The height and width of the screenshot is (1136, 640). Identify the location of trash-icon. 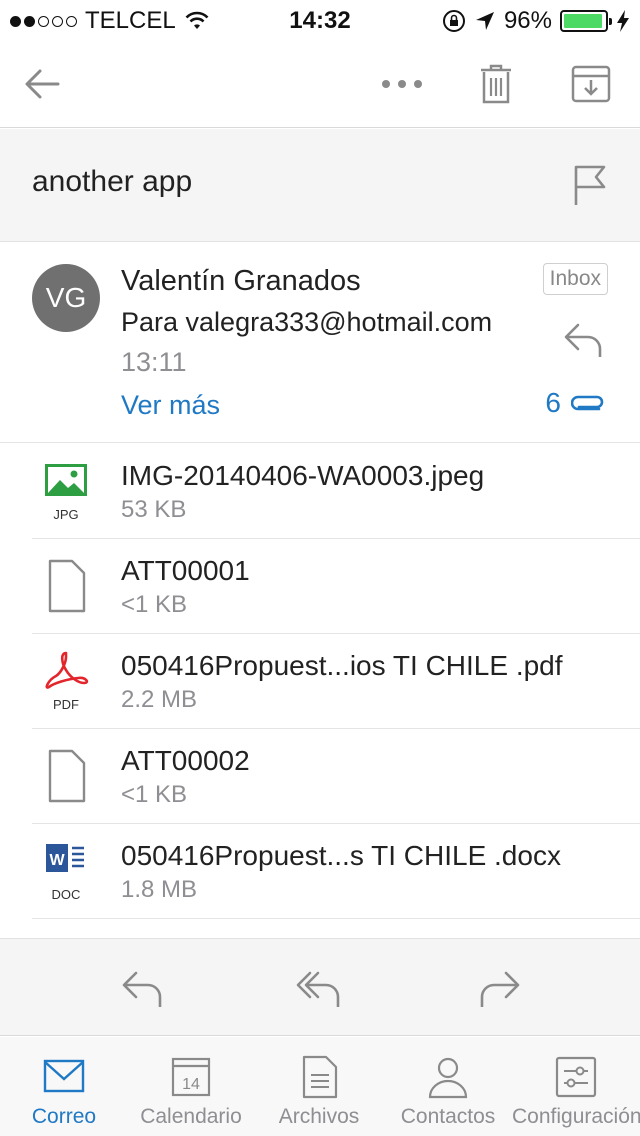
(496, 84).